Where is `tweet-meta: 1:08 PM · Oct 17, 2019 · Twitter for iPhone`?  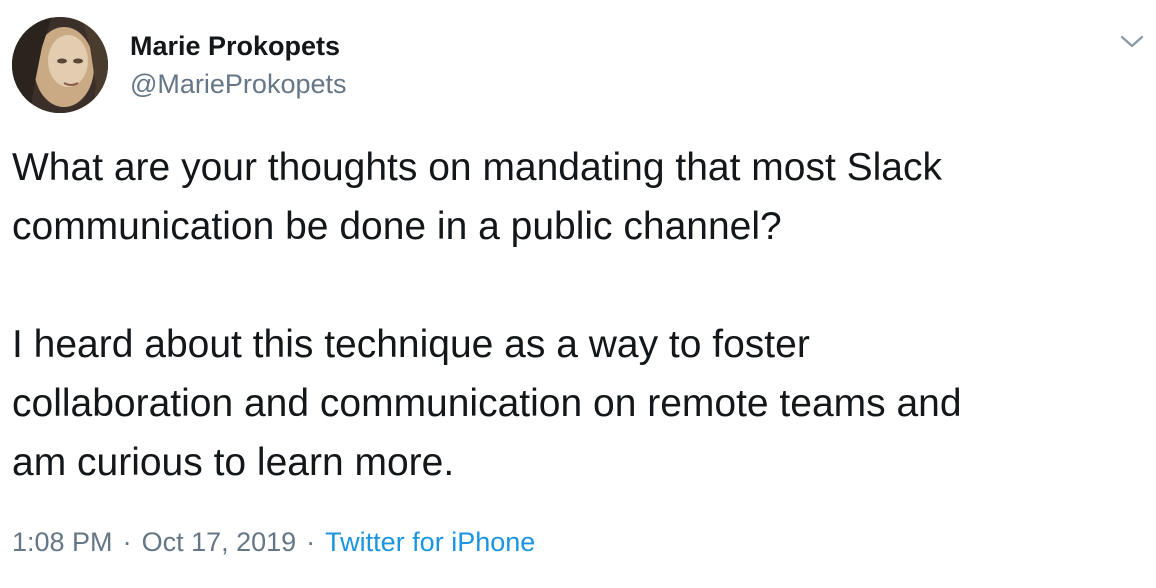
tweet-meta: 1:08 PM · Oct 17, 2019 · Twitter for iPhone is located at coordinates (273, 542).